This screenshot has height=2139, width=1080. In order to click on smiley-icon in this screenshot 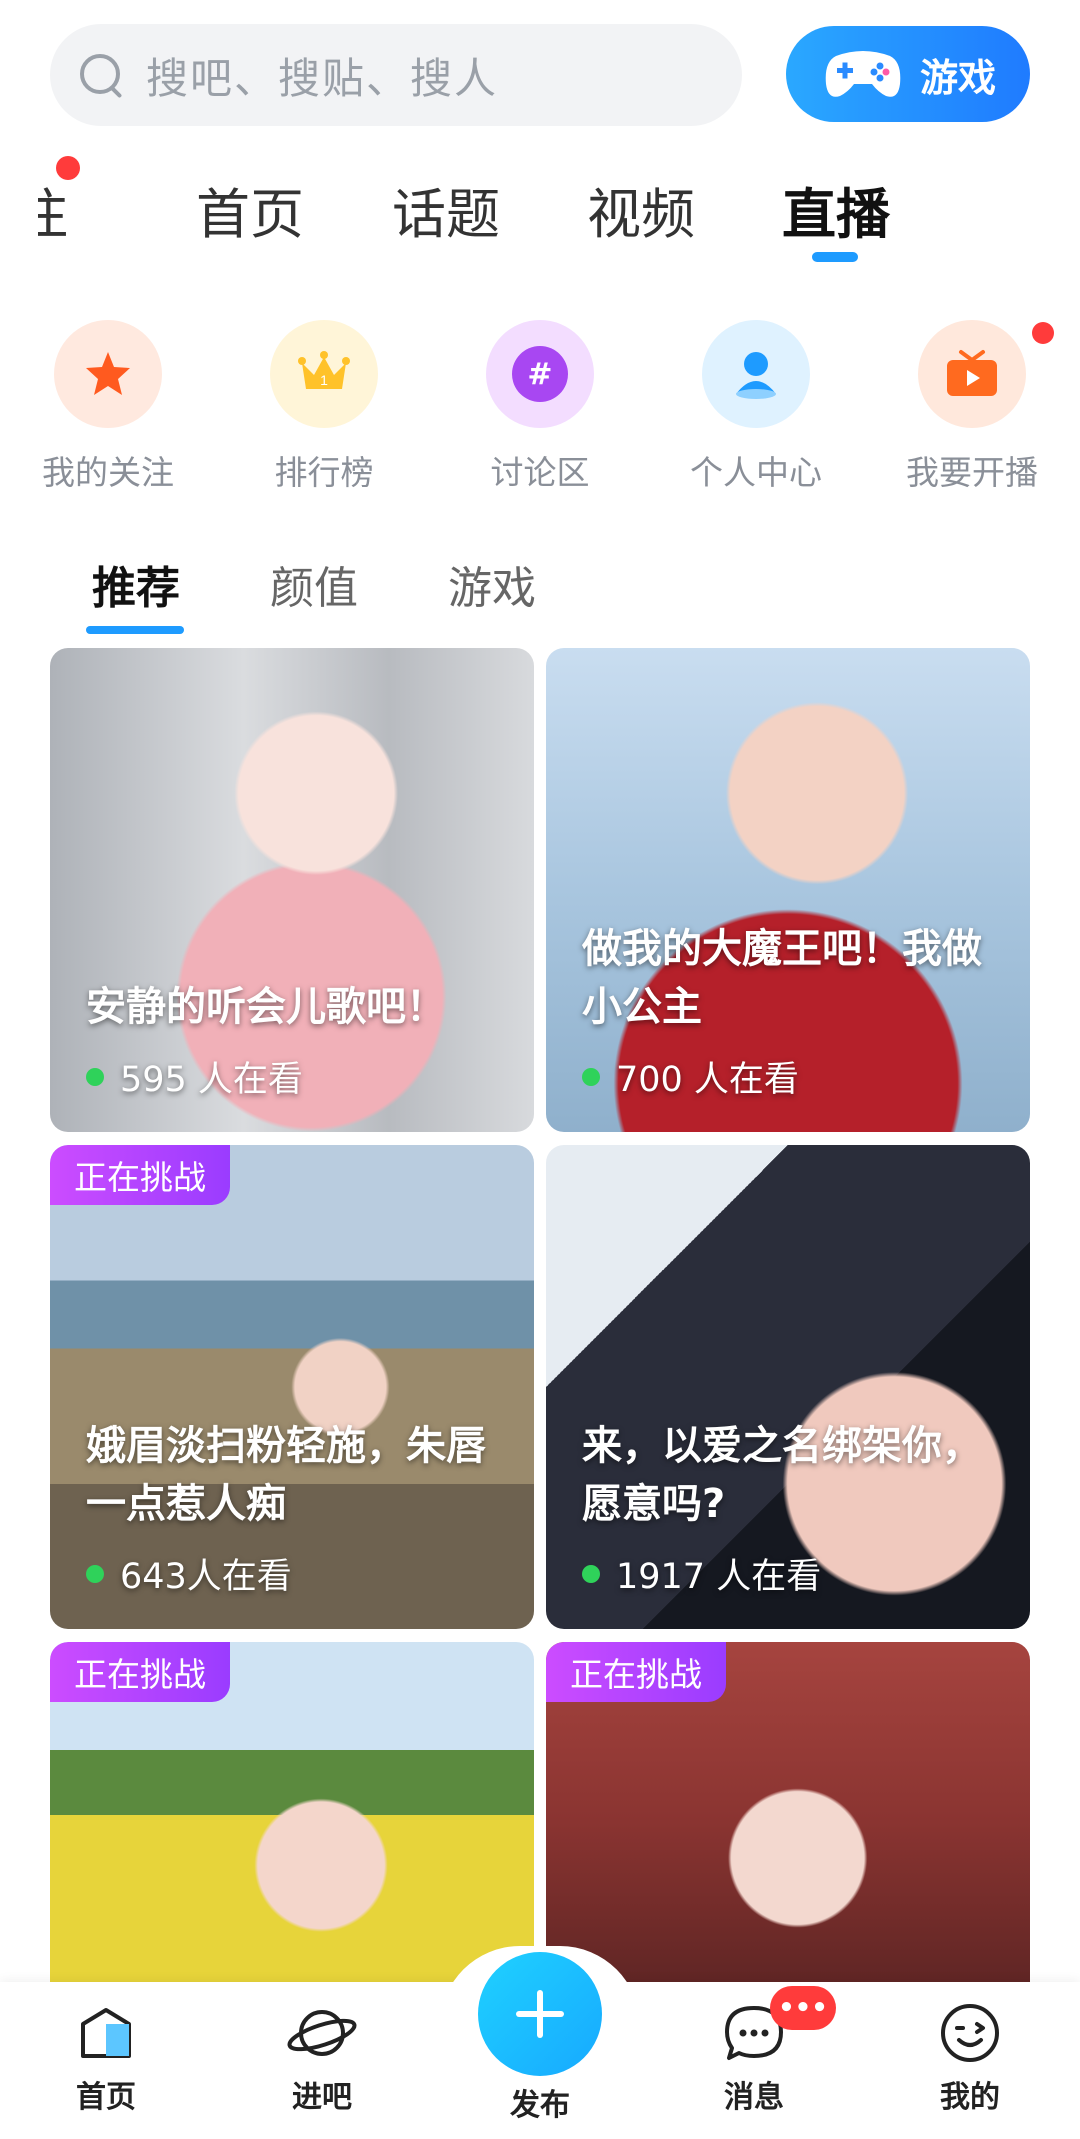, I will do `click(970, 2033)`.